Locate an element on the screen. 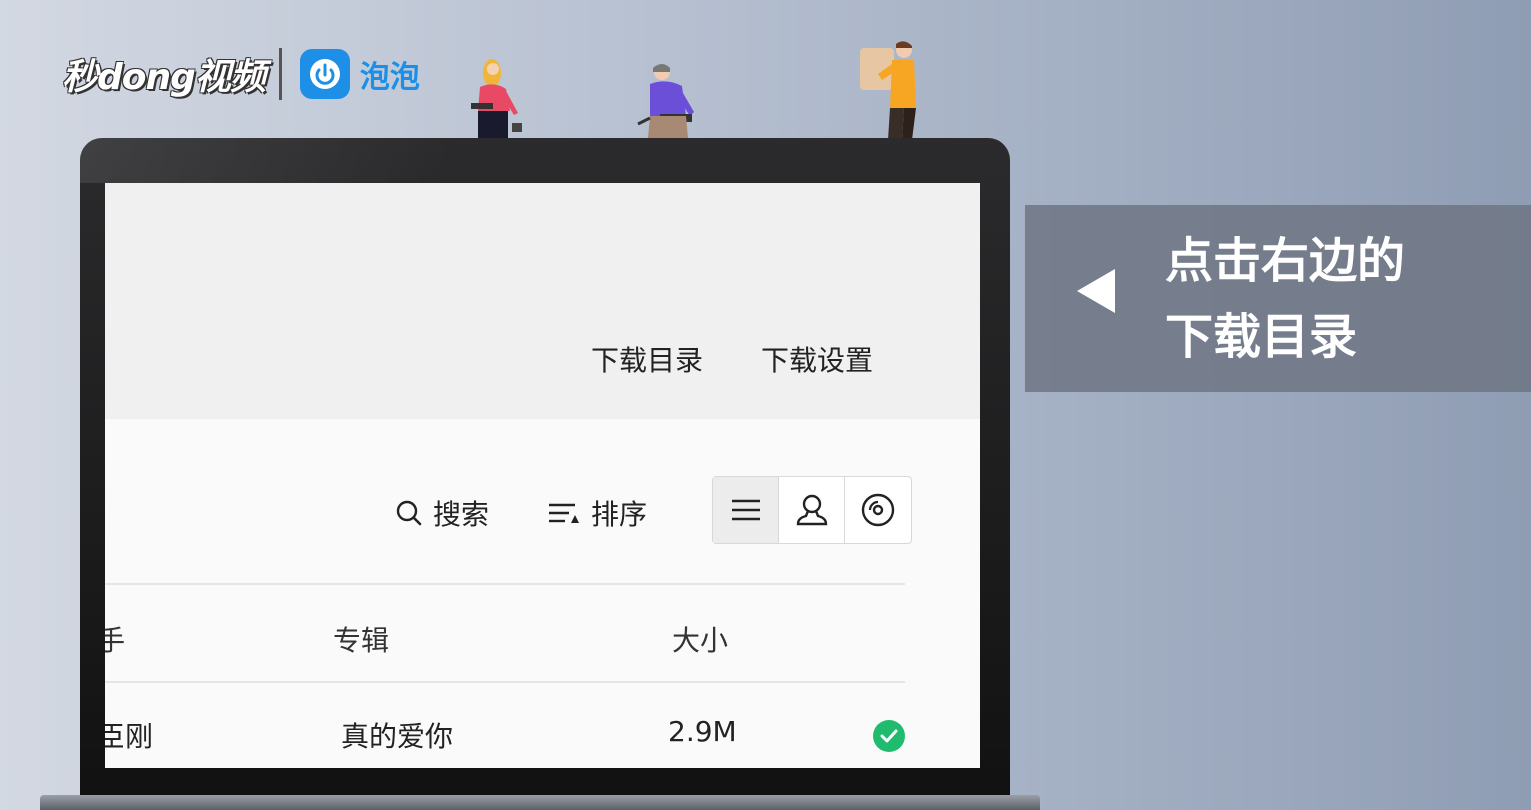 This screenshot has width=1531, height=810. singer-view-icon is located at coordinates (811, 510).